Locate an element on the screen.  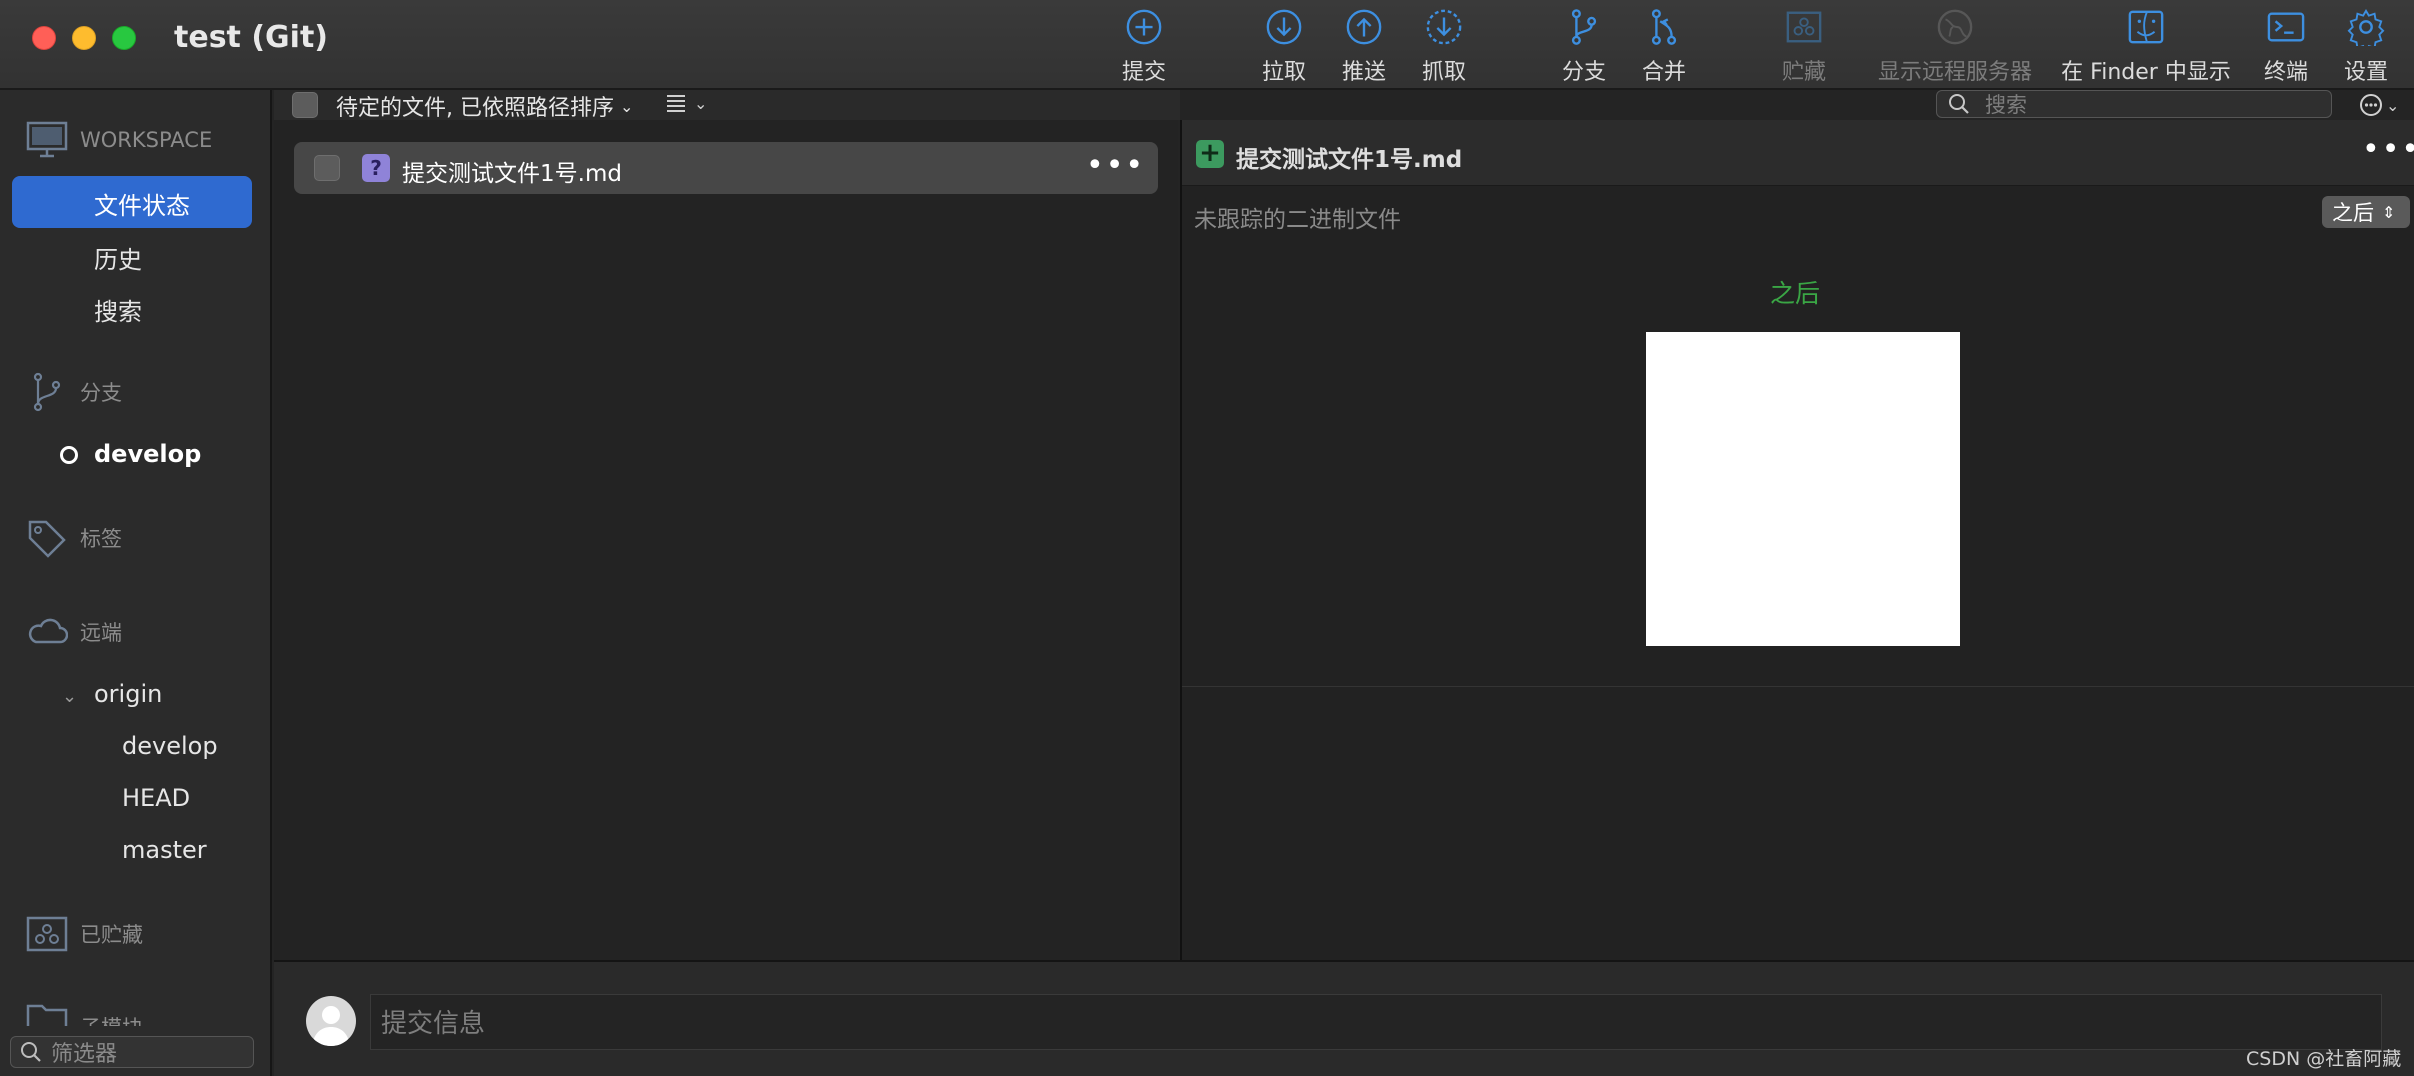
file-list-header: 待定的文件, 已依照路径排序 ⌄ ⌄ is located at coordinates (727, 106).